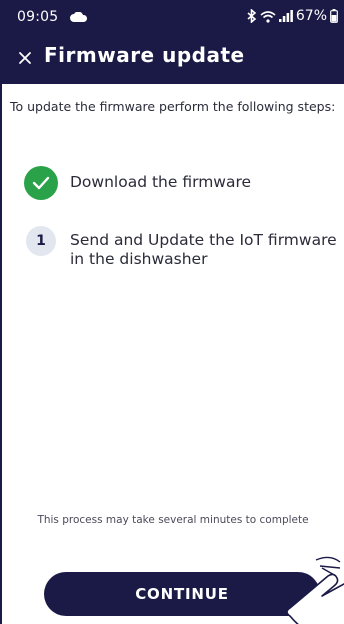  I want to click on step-number-badge: 1, so click(41, 241).